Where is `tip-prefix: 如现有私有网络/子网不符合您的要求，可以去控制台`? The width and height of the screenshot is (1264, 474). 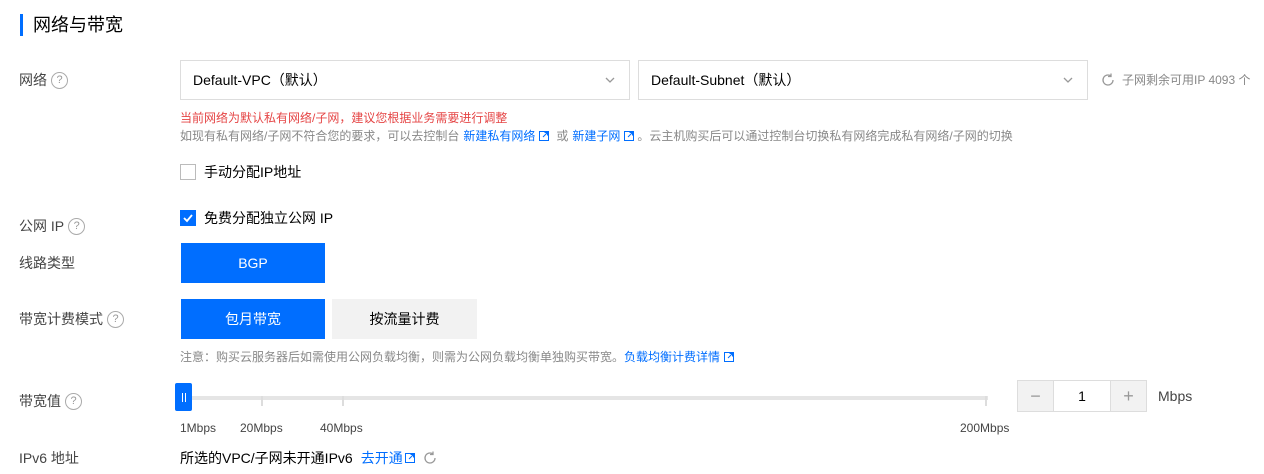 tip-prefix: 如现有私有网络/子网不符合您的要求，可以去控制台 is located at coordinates (320, 136).